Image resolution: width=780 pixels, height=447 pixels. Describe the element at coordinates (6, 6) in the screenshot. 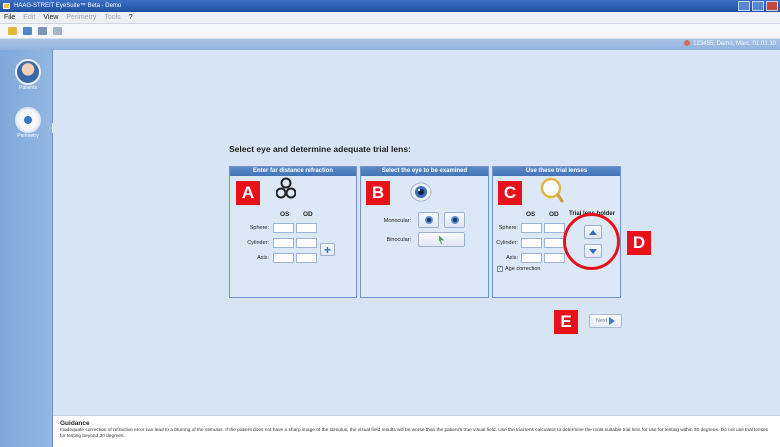

I see `app-icon` at that location.